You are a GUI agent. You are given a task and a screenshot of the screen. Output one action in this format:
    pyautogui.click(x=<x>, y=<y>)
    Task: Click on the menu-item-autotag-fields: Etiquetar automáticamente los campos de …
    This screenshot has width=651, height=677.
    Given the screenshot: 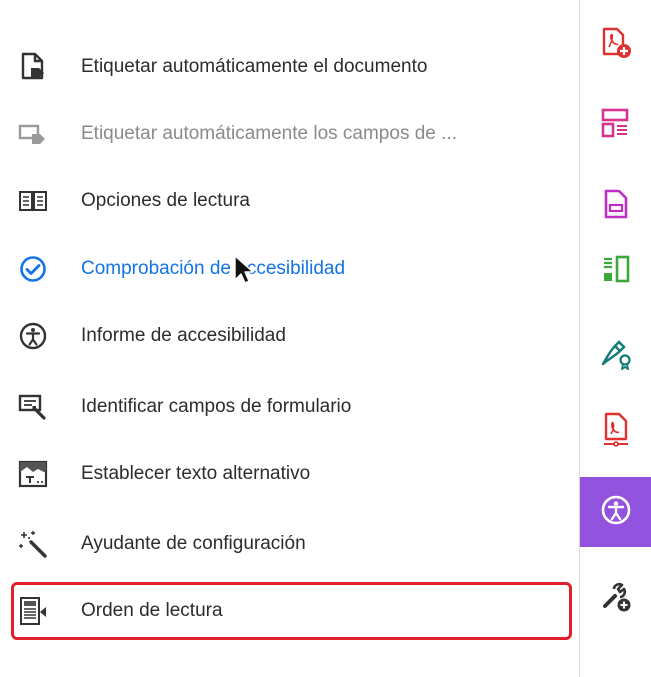 What is the action you would take?
    pyautogui.click(x=289, y=134)
    